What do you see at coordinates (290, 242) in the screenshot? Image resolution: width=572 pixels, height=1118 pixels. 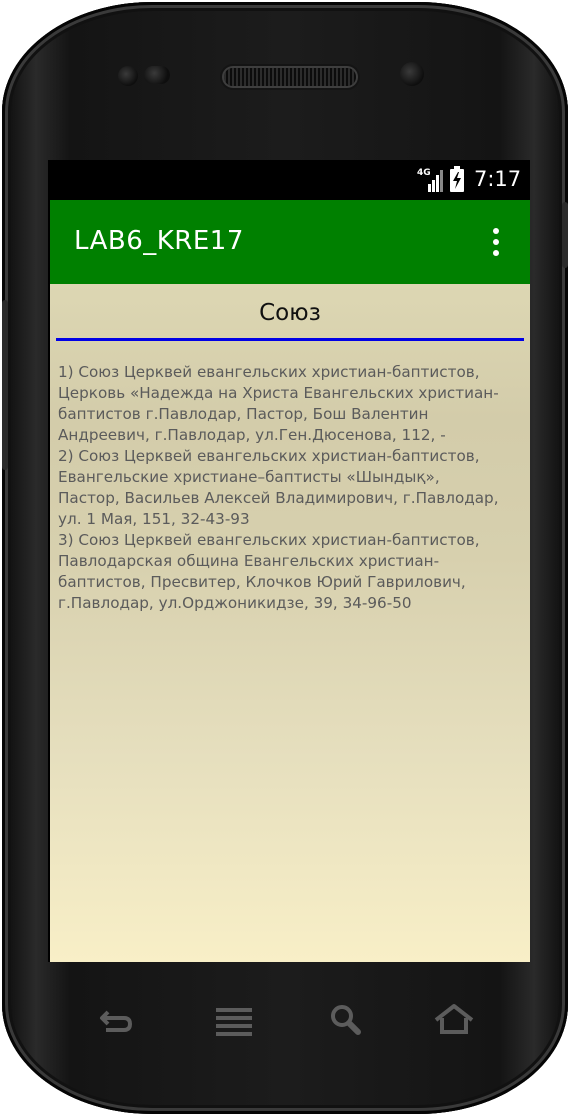 I see `action-bar: LAB6_KRE17` at bounding box center [290, 242].